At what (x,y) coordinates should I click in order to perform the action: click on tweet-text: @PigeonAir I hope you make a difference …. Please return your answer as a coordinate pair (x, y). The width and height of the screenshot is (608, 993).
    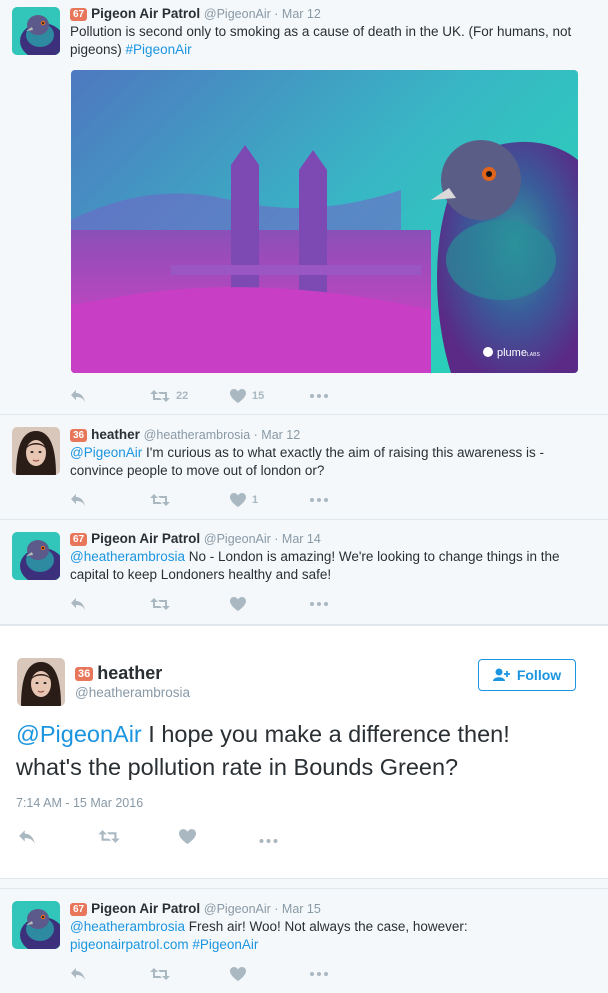
    Looking at the image, I should click on (263, 750).